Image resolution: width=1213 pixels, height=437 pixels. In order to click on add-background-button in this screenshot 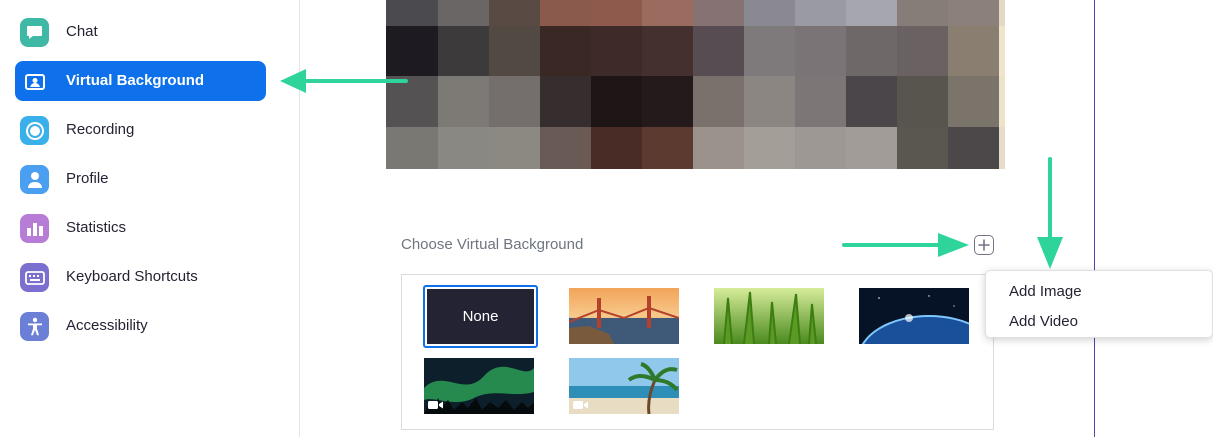, I will do `click(984, 245)`.